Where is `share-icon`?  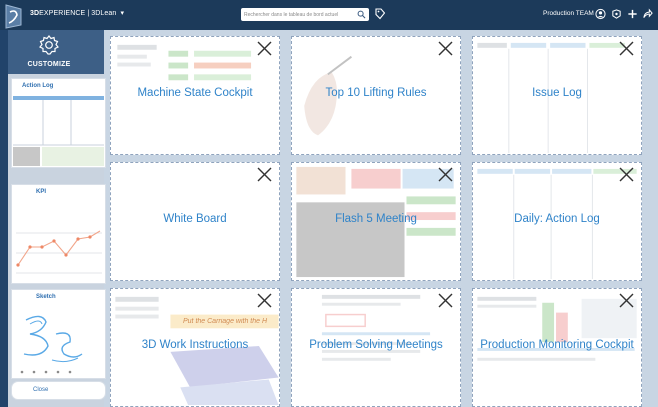
share-icon is located at coordinates (616, 14).